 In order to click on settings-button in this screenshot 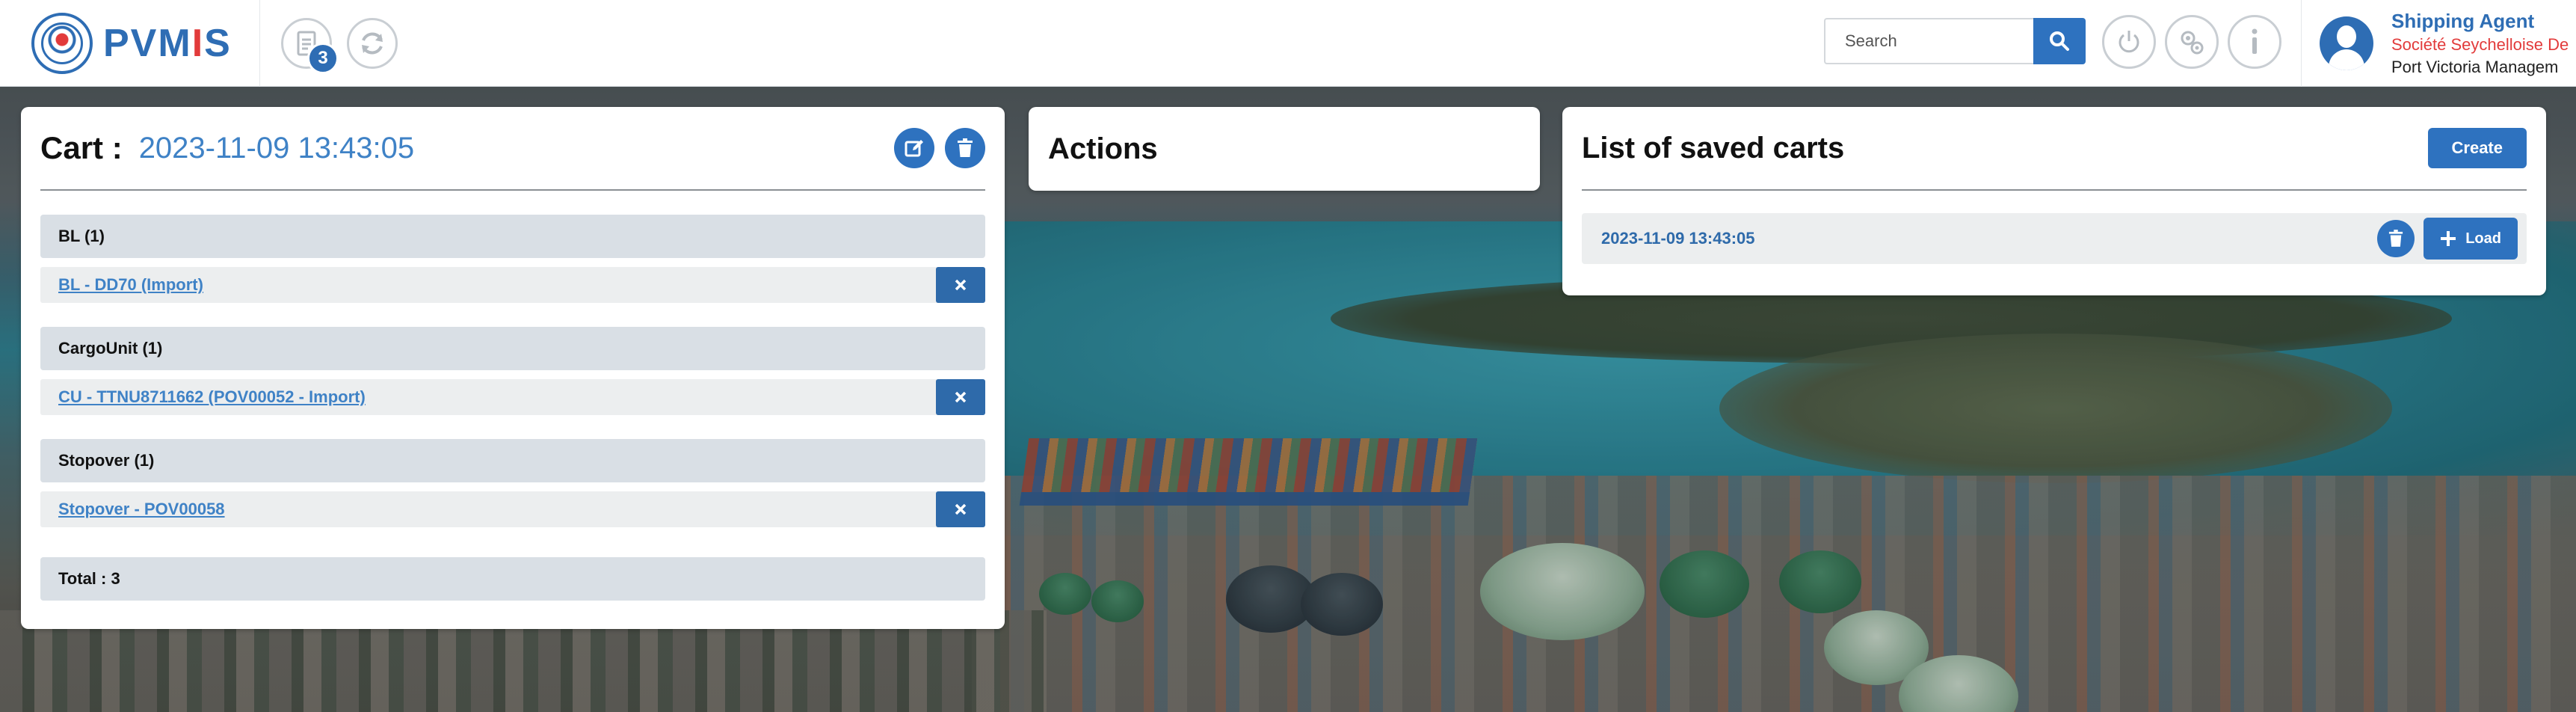, I will do `click(2192, 42)`.